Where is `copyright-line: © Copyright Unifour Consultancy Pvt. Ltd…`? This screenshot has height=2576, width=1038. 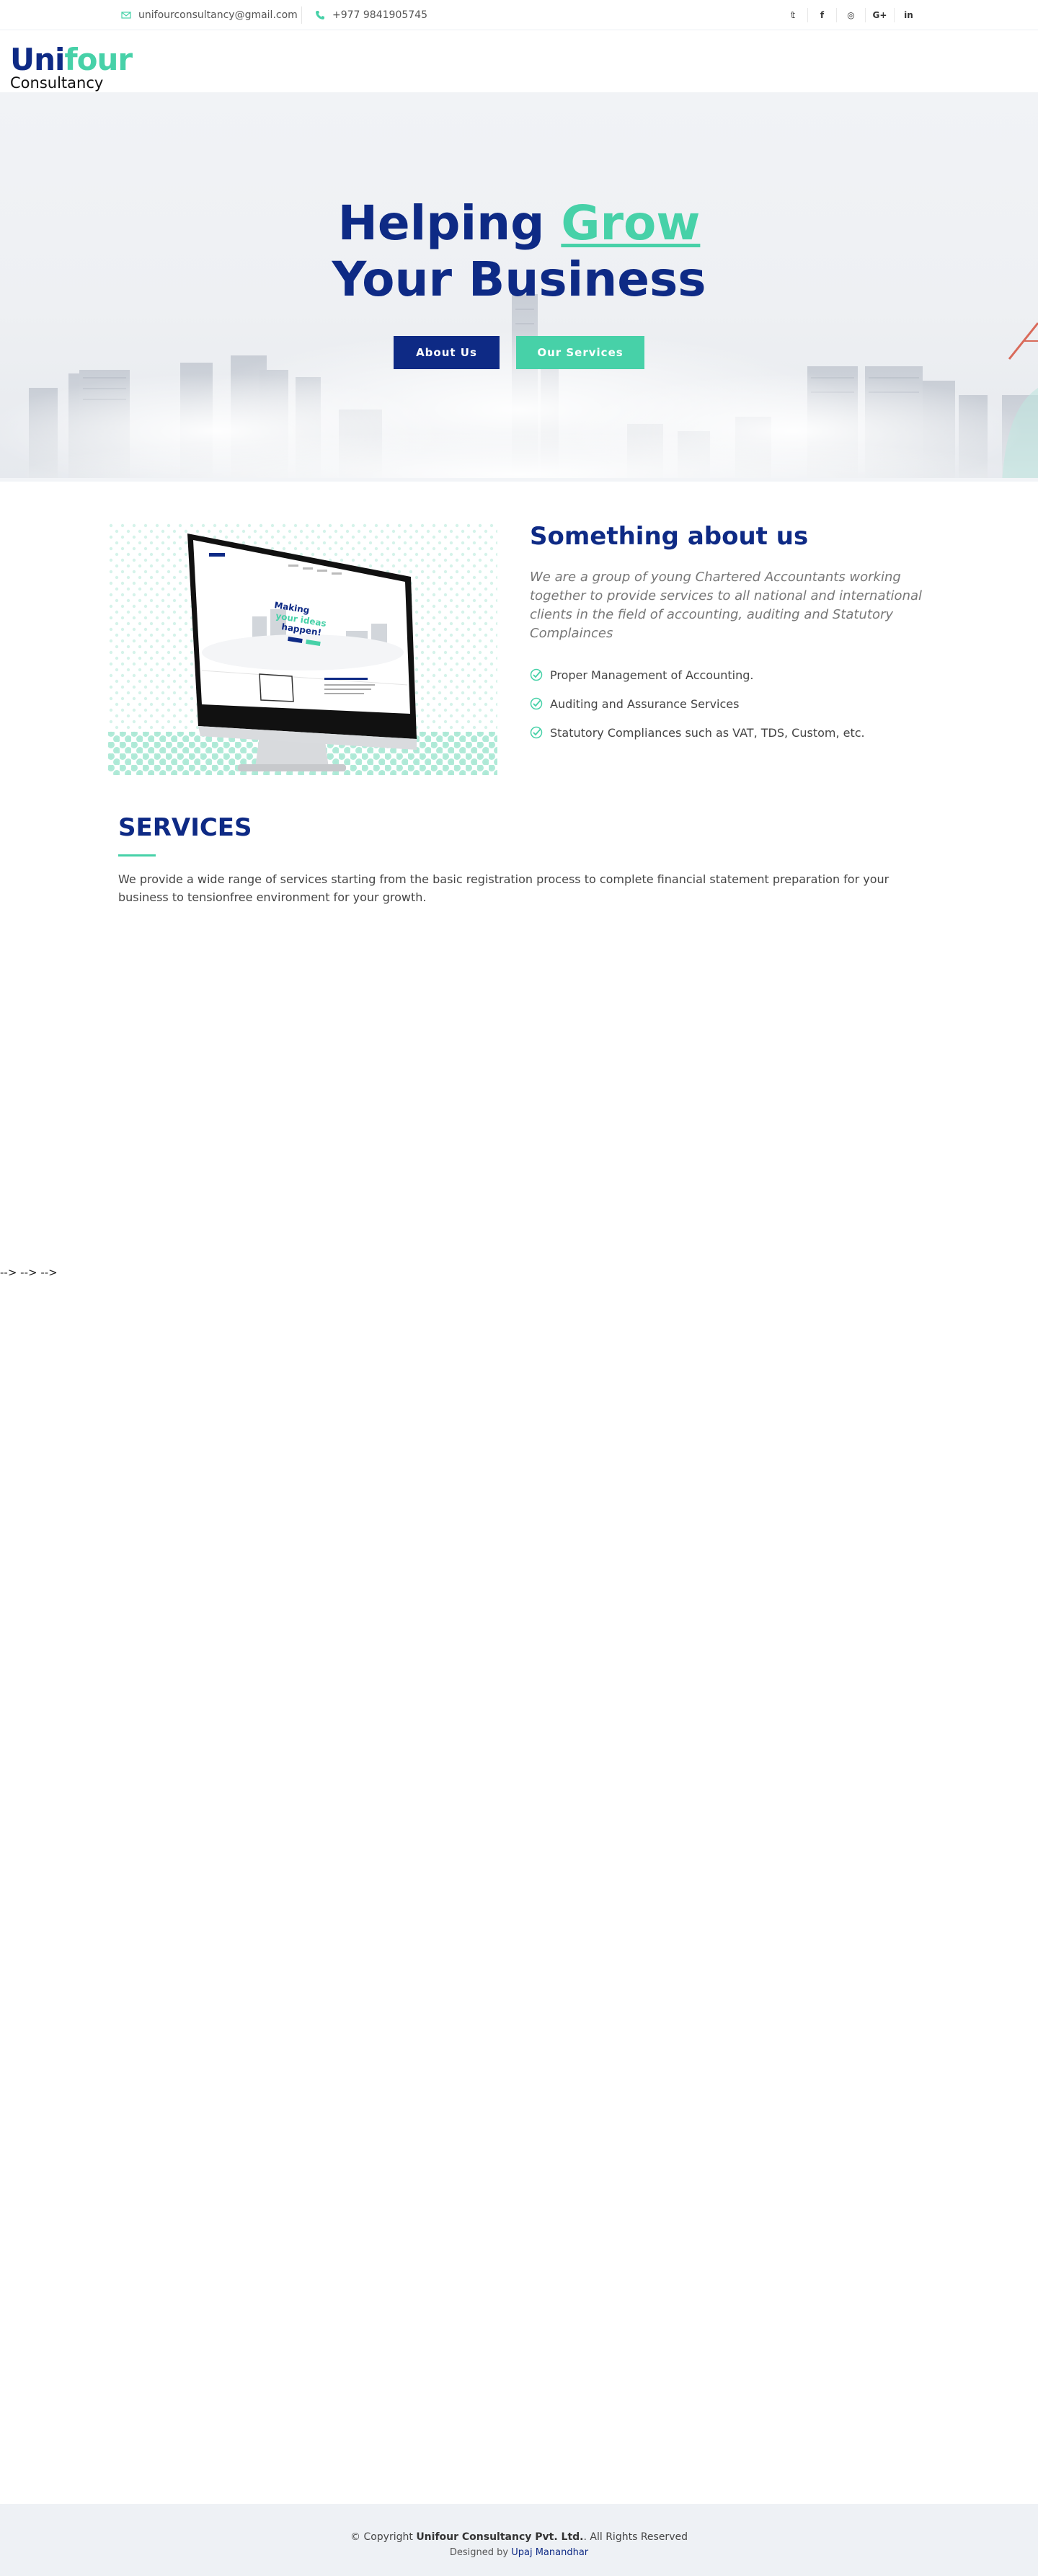
copyright-line: © Copyright Unifour Consultancy Pvt. Ltd… is located at coordinates (519, 2537).